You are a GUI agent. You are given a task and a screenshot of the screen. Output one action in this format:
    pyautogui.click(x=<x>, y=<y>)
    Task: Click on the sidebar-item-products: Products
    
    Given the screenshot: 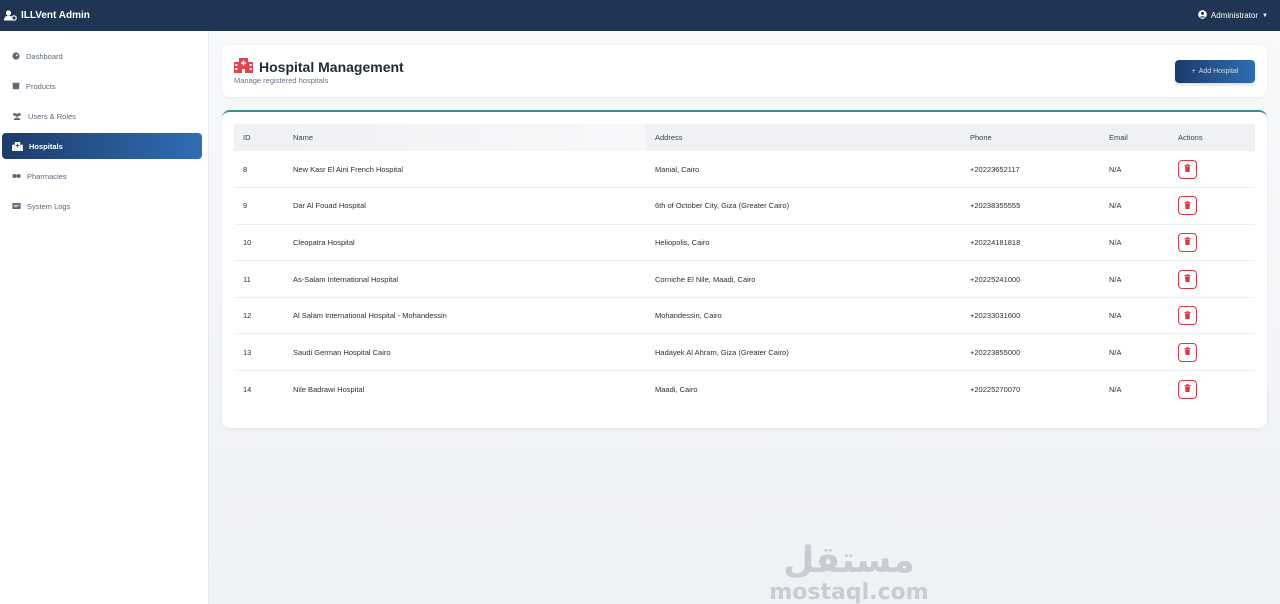 What is the action you would take?
    pyautogui.click(x=102, y=86)
    